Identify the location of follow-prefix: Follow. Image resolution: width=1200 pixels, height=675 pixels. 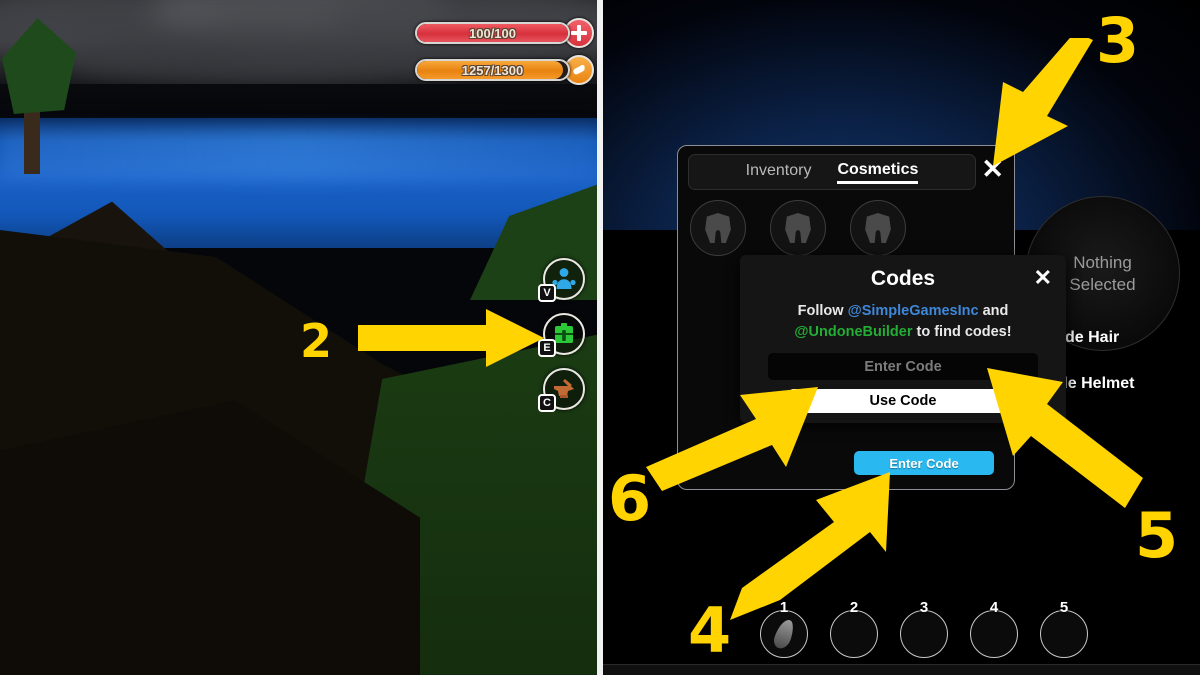
(822, 311).